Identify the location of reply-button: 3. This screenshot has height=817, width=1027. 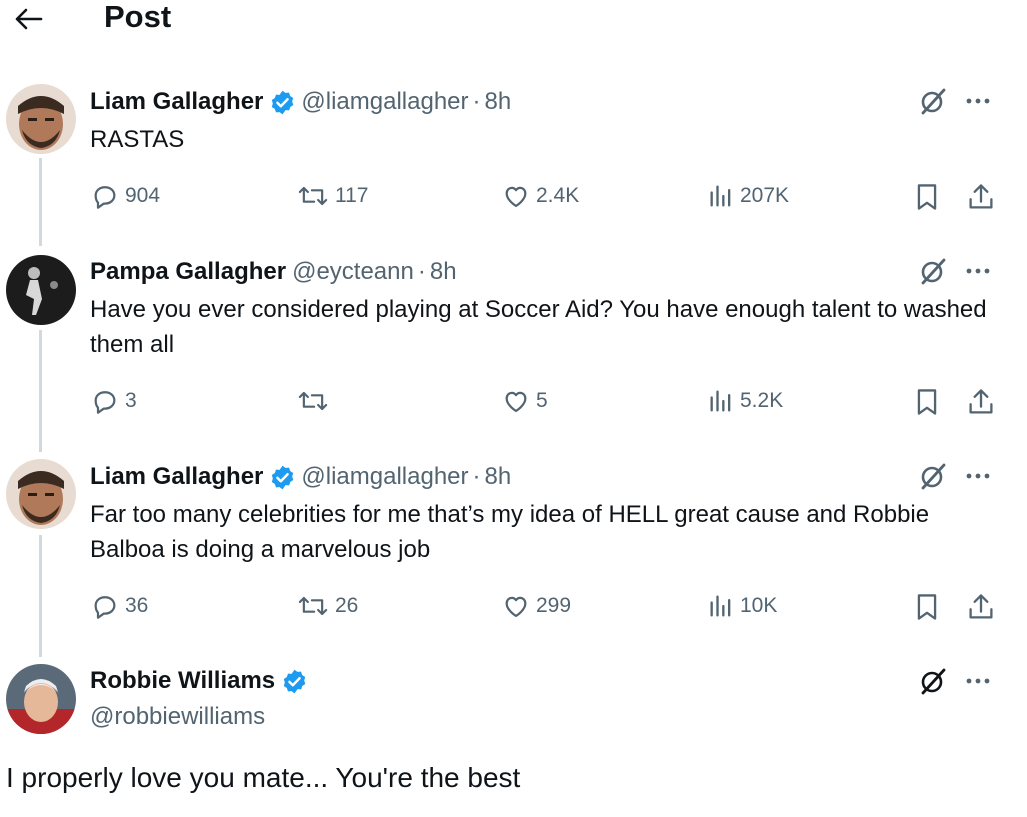
(114, 401).